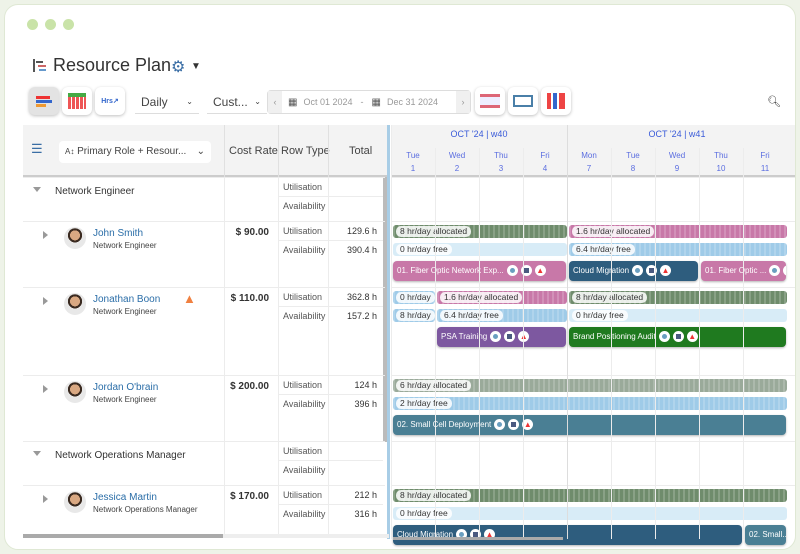 Image resolution: width=800 pixels, height=554 pixels. I want to click on page-title: Resource Plan, so click(112, 65).